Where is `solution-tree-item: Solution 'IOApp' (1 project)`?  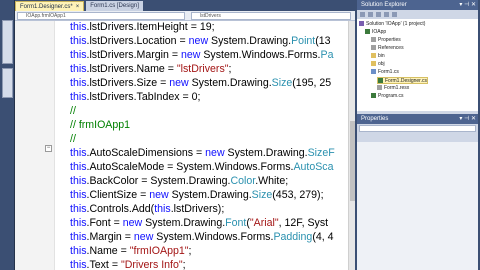
solution-tree-item: Solution 'IOApp' (1 project) is located at coordinates (392, 24).